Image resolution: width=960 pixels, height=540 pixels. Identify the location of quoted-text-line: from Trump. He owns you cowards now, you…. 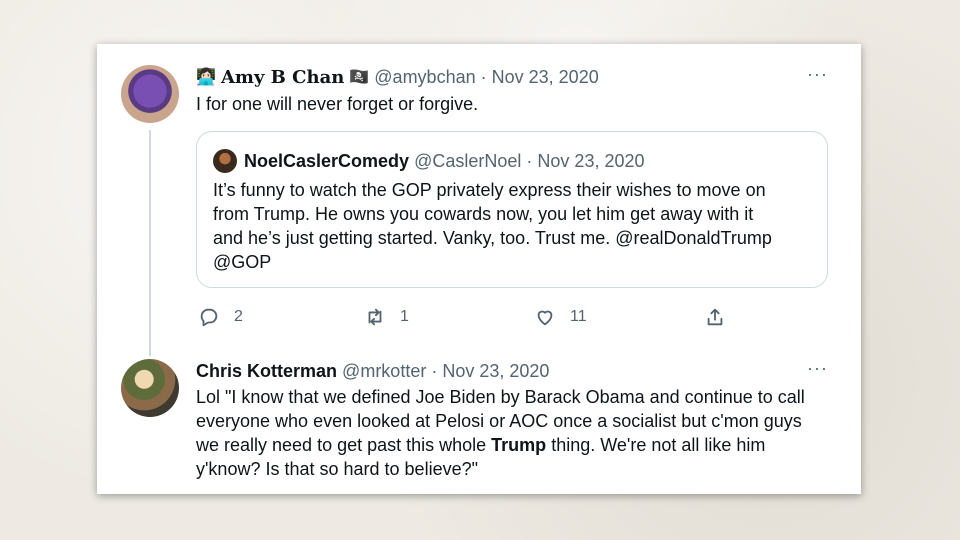
(483, 214).